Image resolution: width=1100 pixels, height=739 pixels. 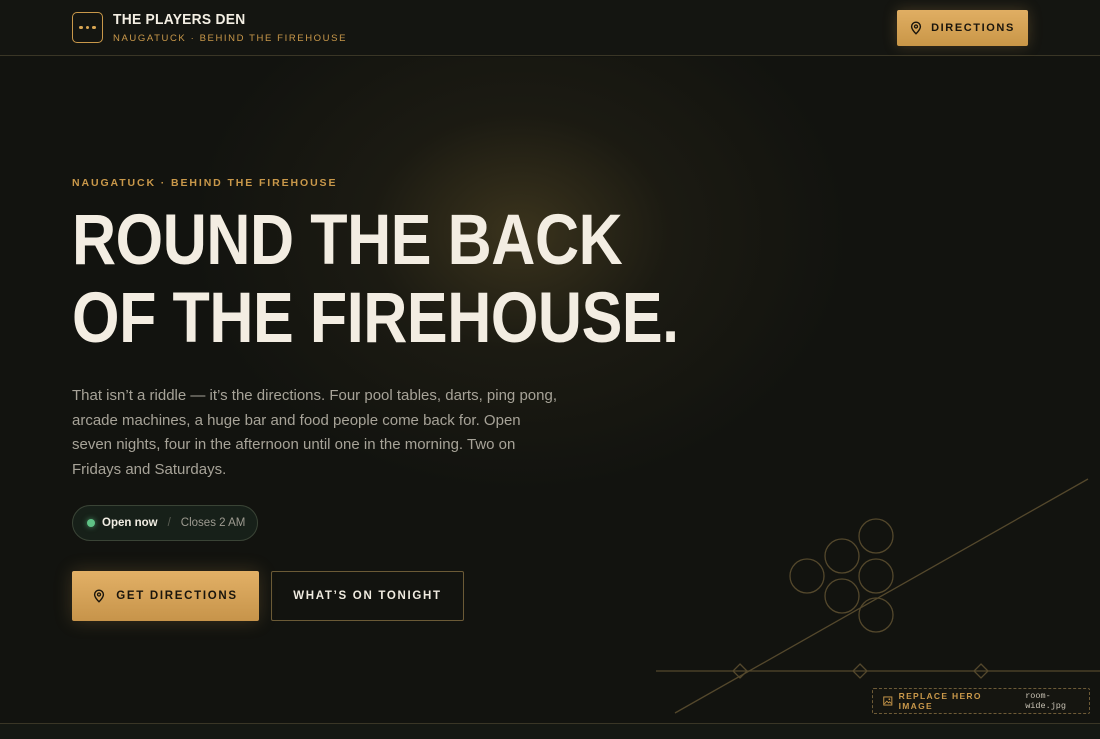 What do you see at coordinates (213, 523) in the screenshot?
I see `status-closing-time: Closes 2 AM` at bounding box center [213, 523].